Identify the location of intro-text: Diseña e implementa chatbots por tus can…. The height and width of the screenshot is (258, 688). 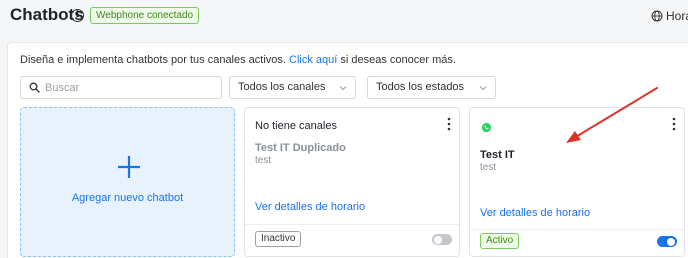
(238, 60).